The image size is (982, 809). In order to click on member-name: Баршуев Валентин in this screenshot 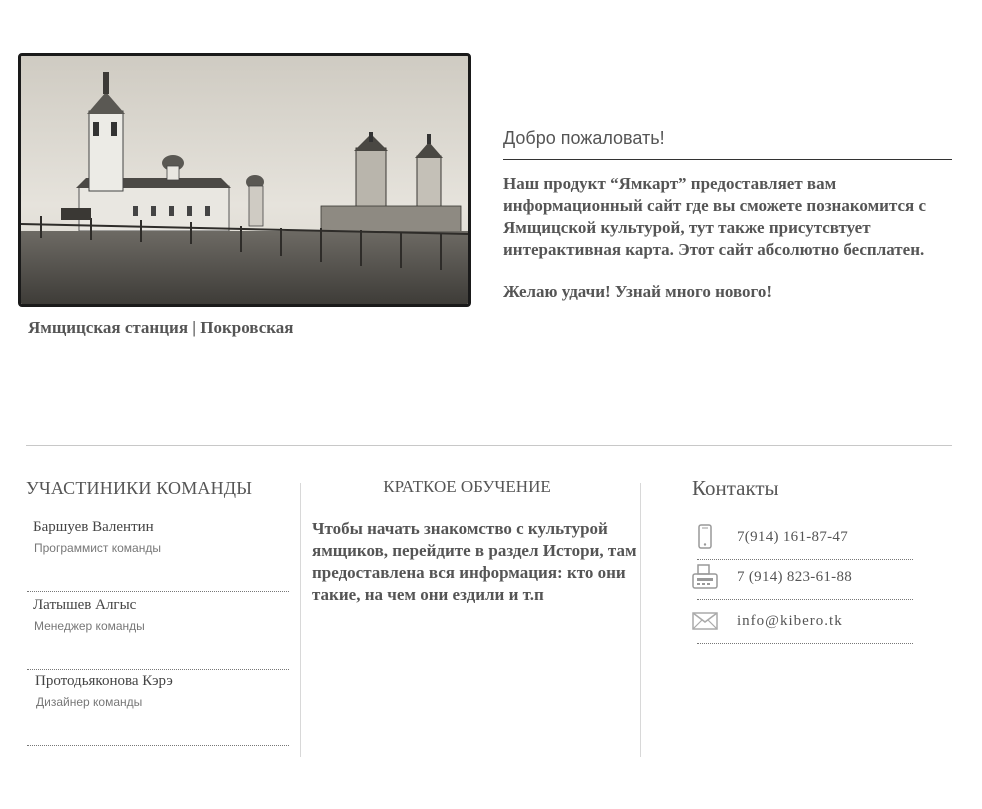, I will do `click(93, 527)`.